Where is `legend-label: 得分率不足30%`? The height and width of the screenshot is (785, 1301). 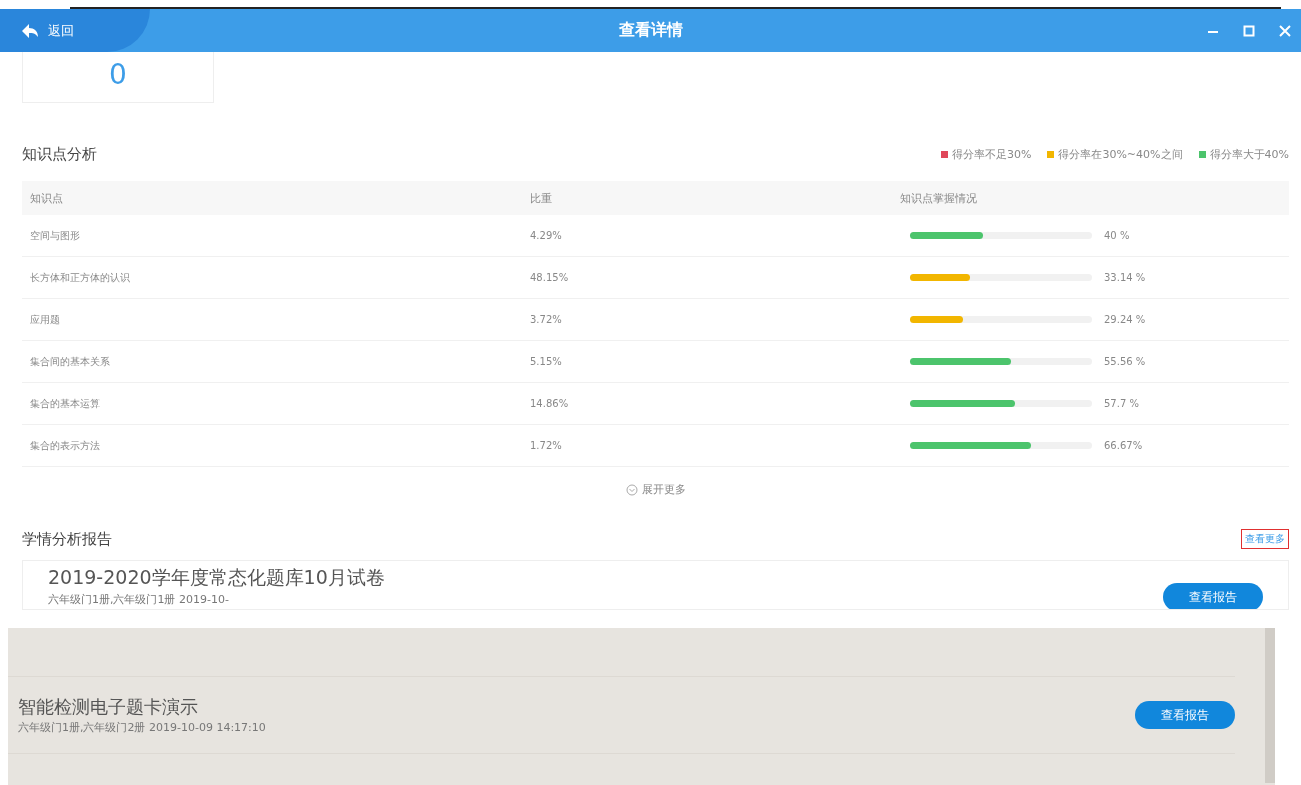 legend-label: 得分率不足30% is located at coordinates (991, 154).